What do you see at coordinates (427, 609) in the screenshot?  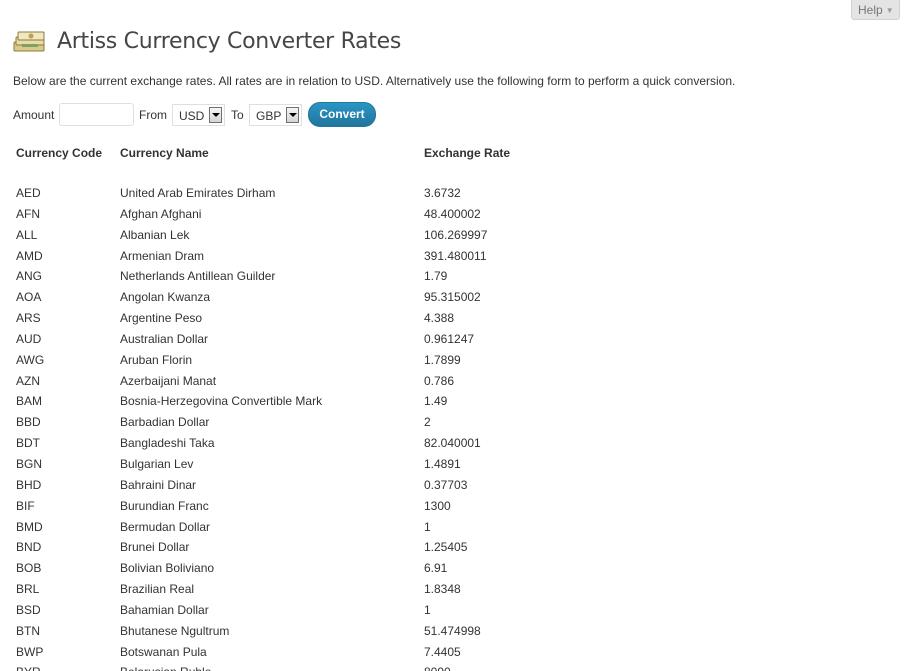 I see `exchange-rate-cell: 1` at bounding box center [427, 609].